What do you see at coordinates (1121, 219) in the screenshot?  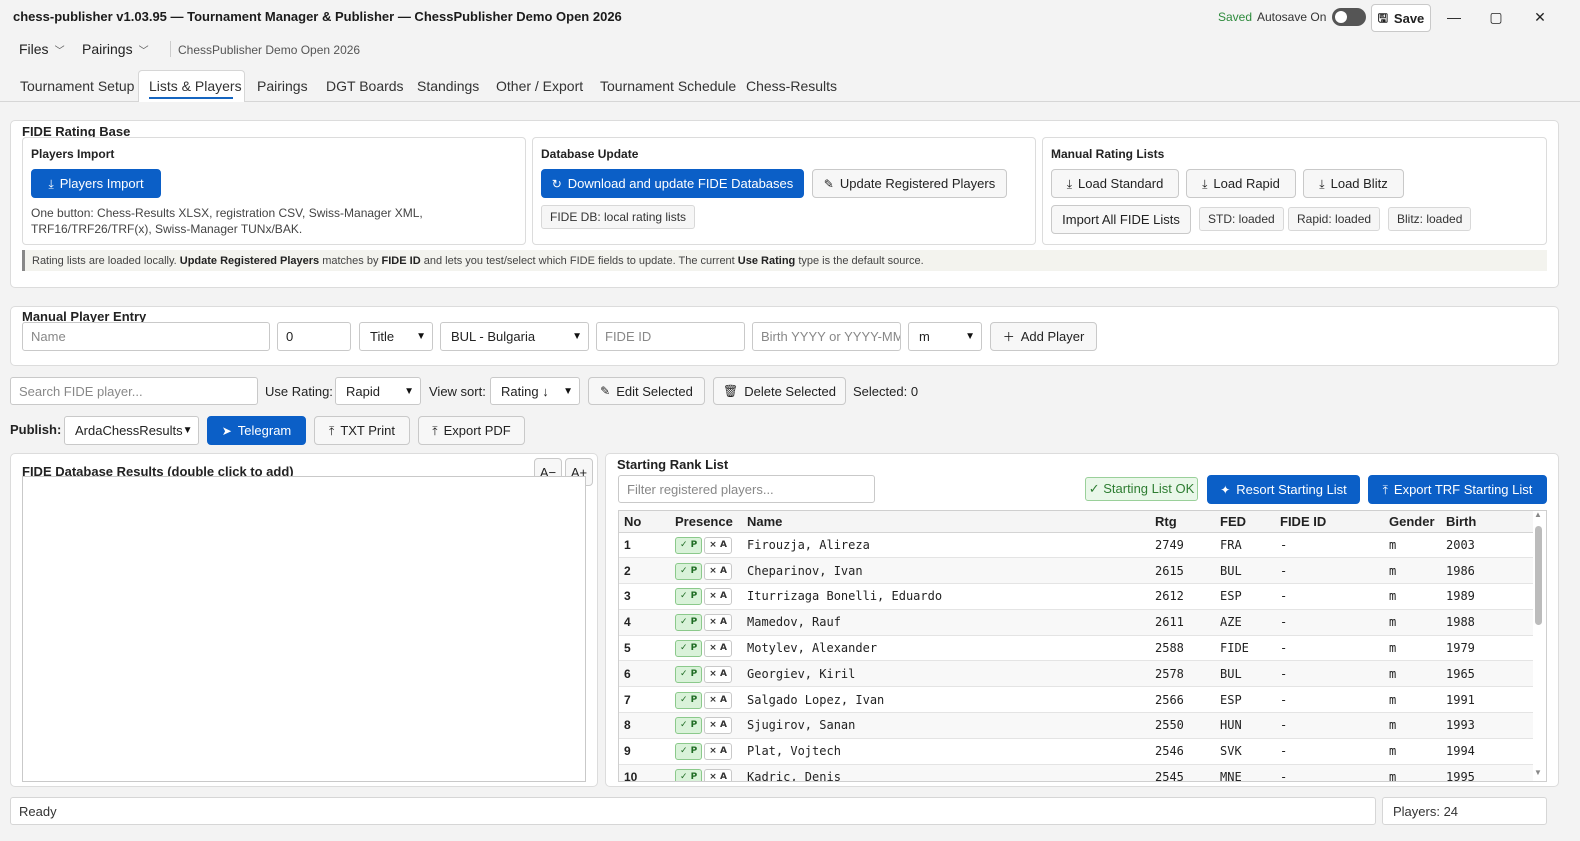 I see `import-all-fide-lists-button: Import All FIDE Lists` at bounding box center [1121, 219].